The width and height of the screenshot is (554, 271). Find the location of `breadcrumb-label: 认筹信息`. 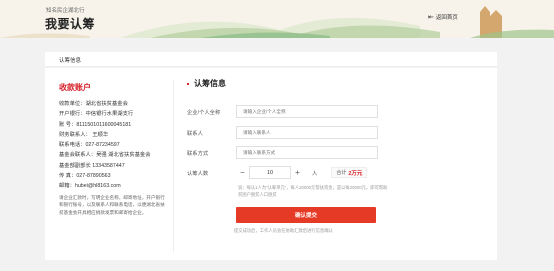

breadcrumb-label: 认筹信息 is located at coordinates (70, 61).